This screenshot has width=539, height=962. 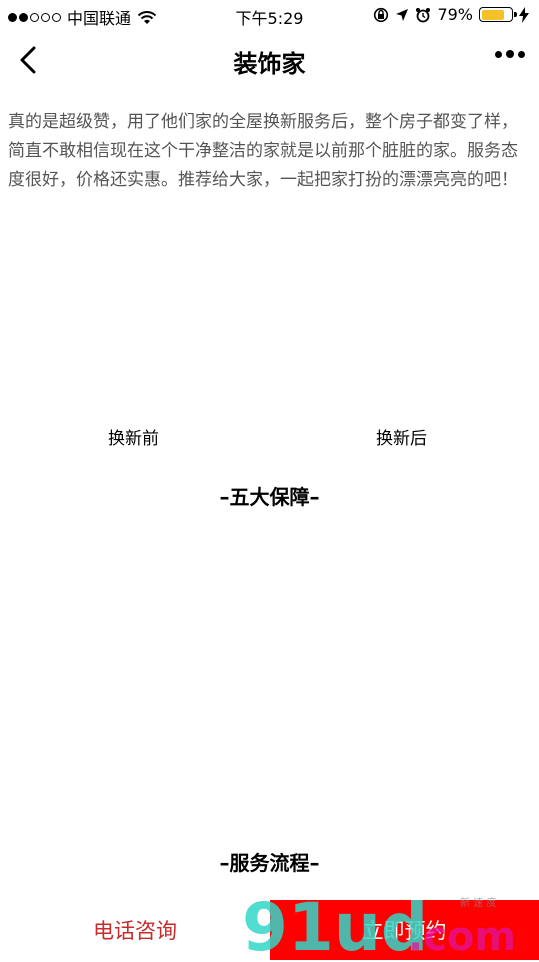 I want to click on charging-bolt-icon, so click(x=524, y=14).